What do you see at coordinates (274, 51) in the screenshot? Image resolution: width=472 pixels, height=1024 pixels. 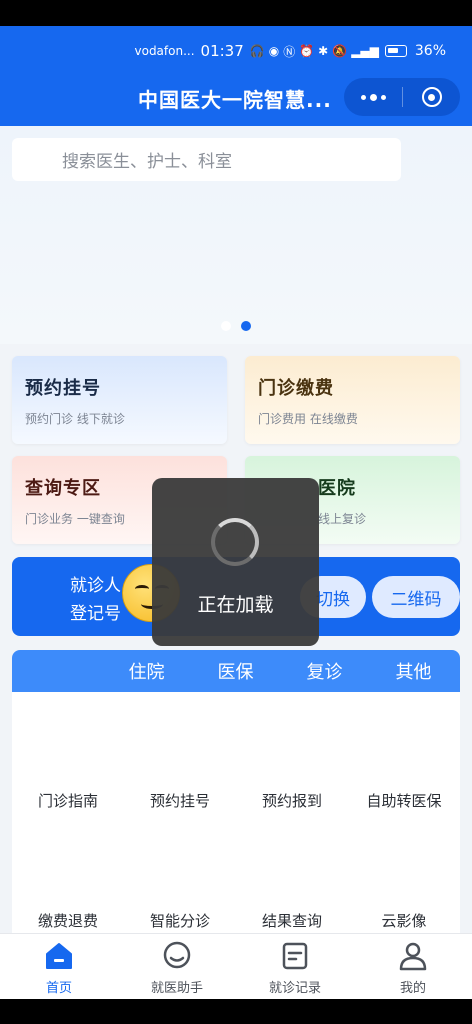 I see `eye-icon: ◉` at bounding box center [274, 51].